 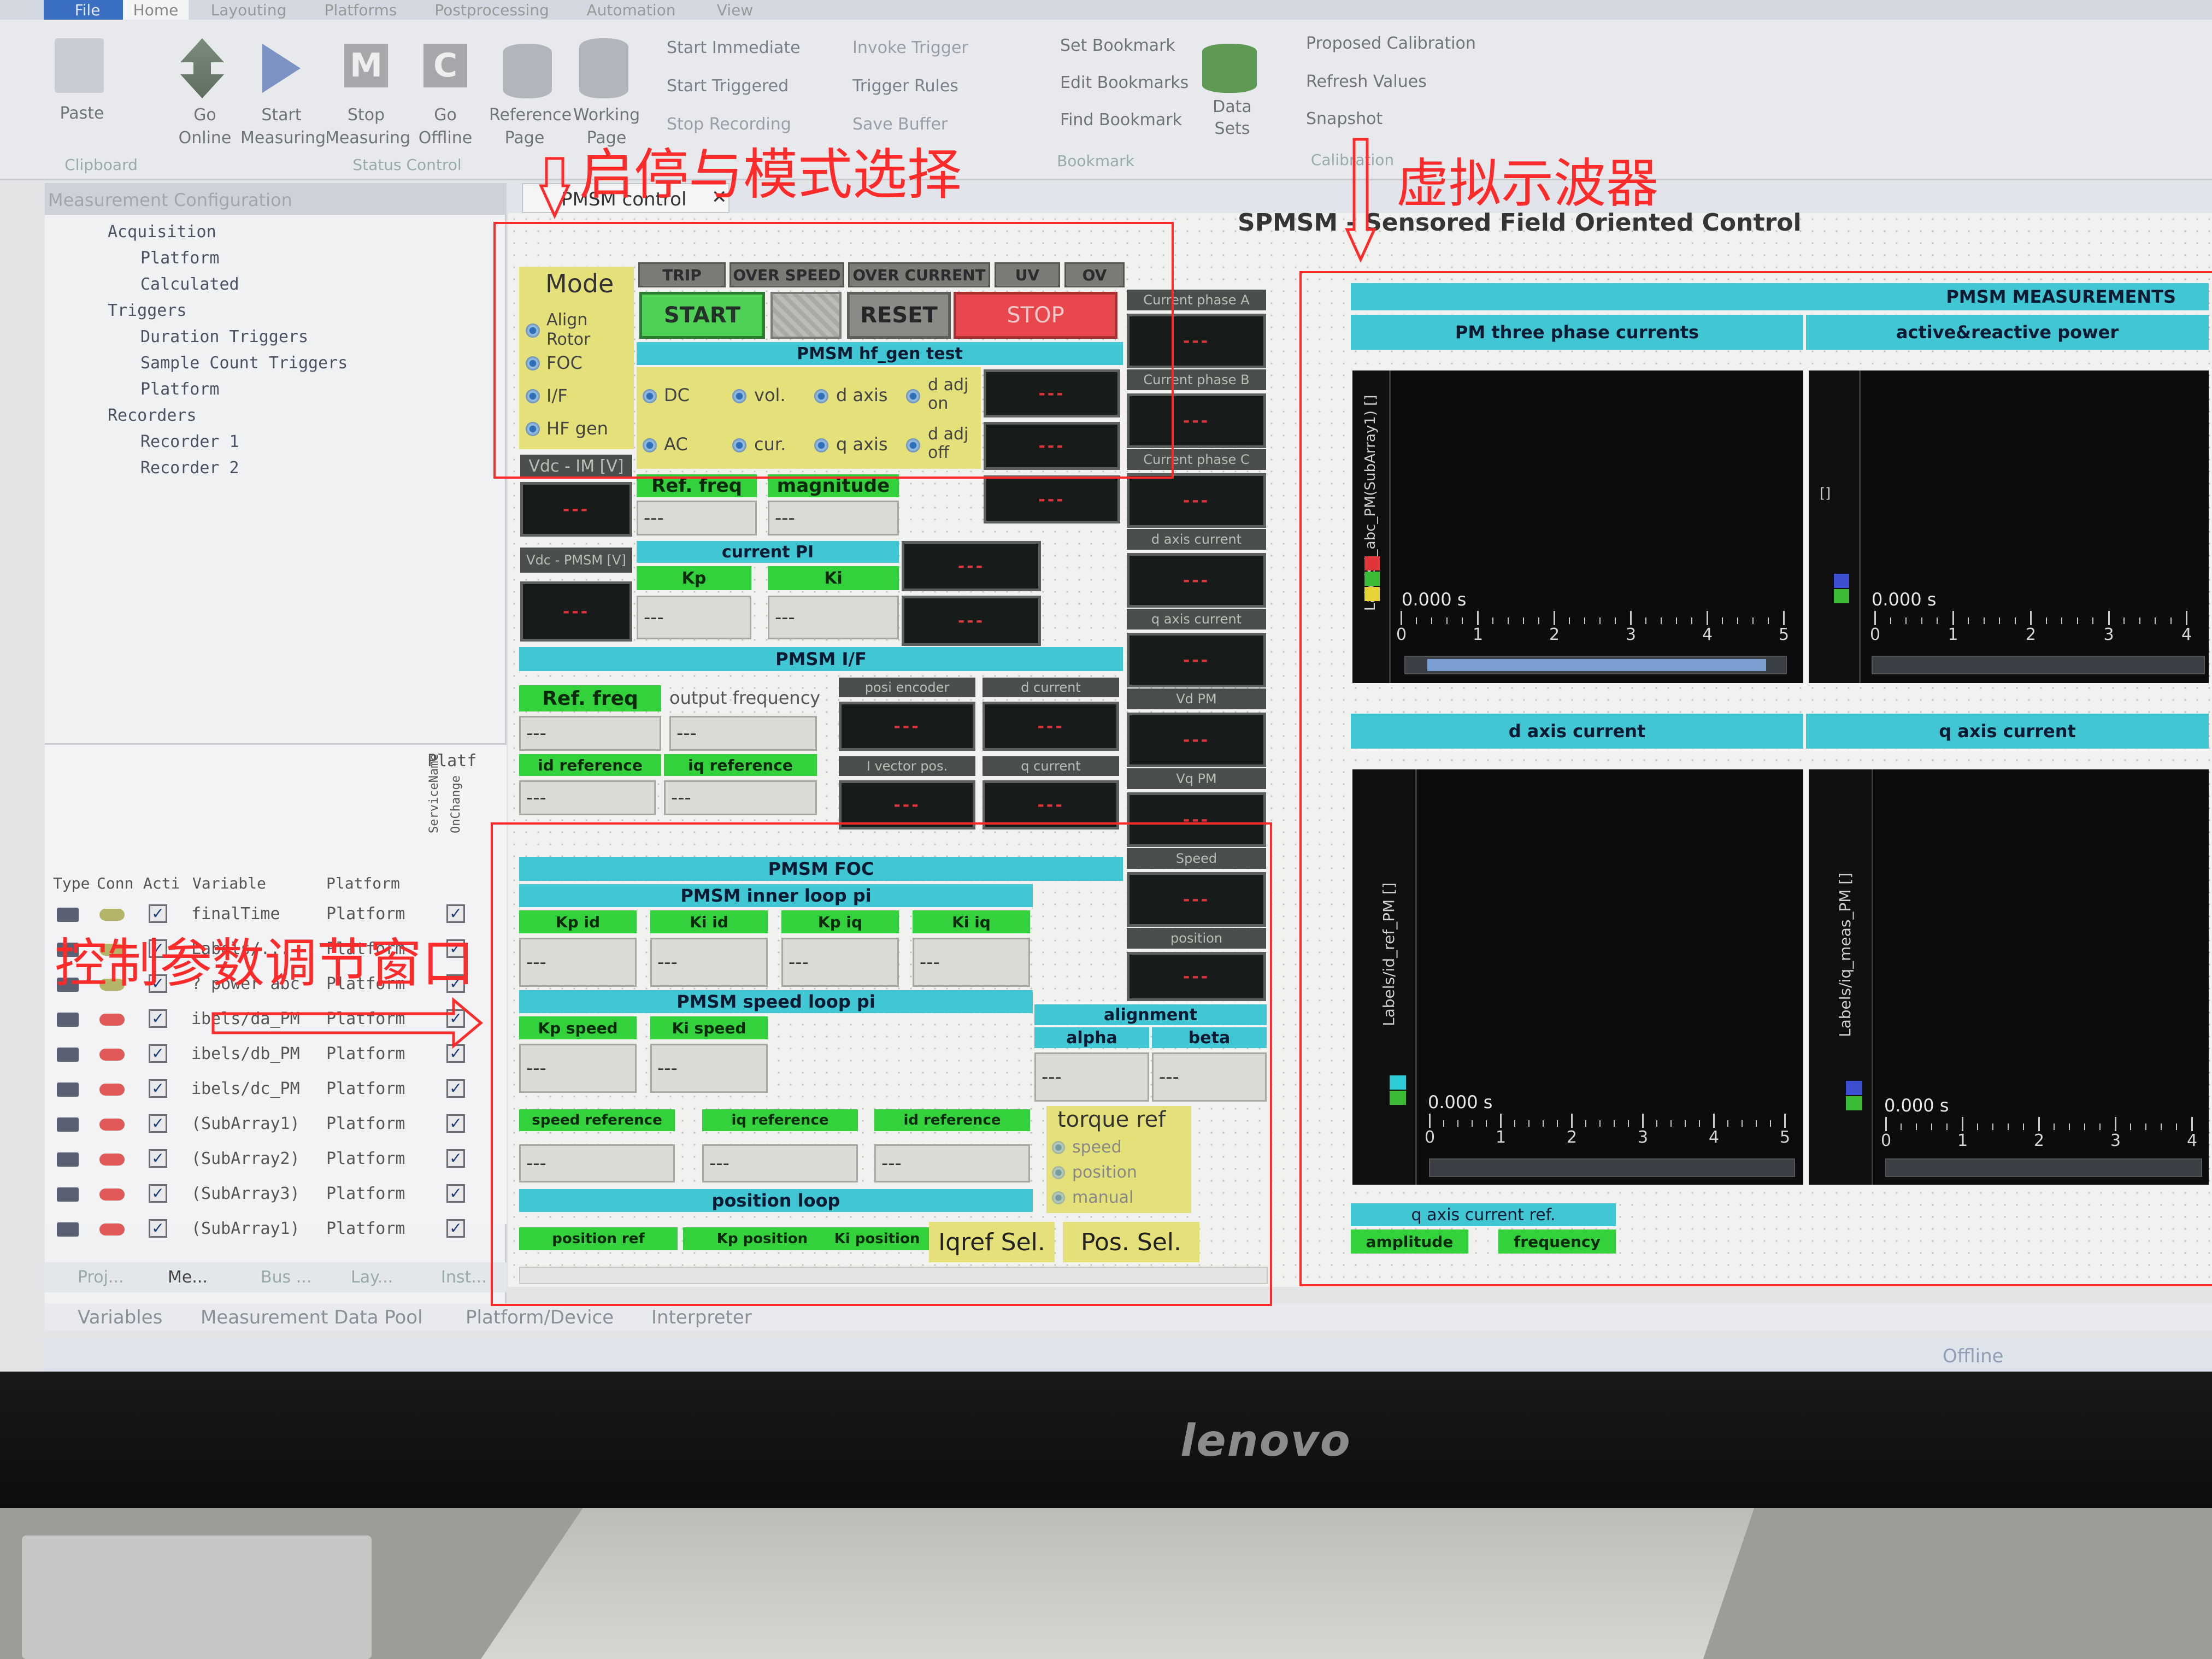 What do you see at coordinates (1051, 766) in the screenshot?
I see `q-current-label: q current` at bounding box center [1051, 766].